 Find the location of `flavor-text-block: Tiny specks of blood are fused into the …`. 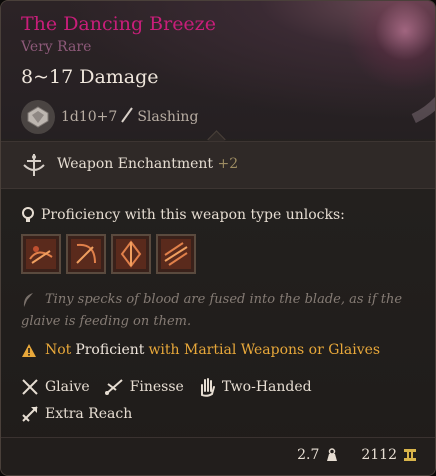

flavor-text-block: Tiny specks of blood are fused into the … is located at coordinates (217, 311).